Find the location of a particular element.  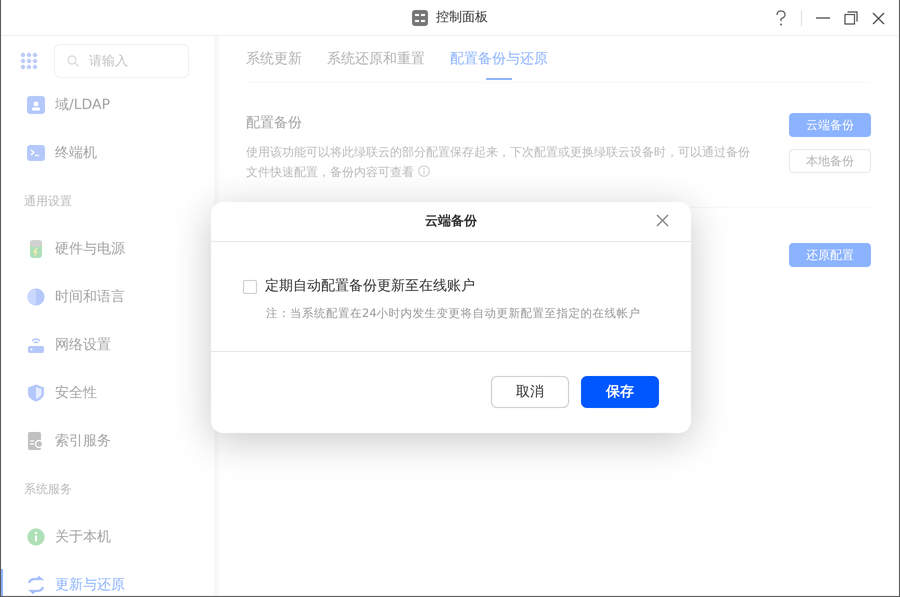

sidebar-item: 时间和语言 is located at coordinates (107, 297).